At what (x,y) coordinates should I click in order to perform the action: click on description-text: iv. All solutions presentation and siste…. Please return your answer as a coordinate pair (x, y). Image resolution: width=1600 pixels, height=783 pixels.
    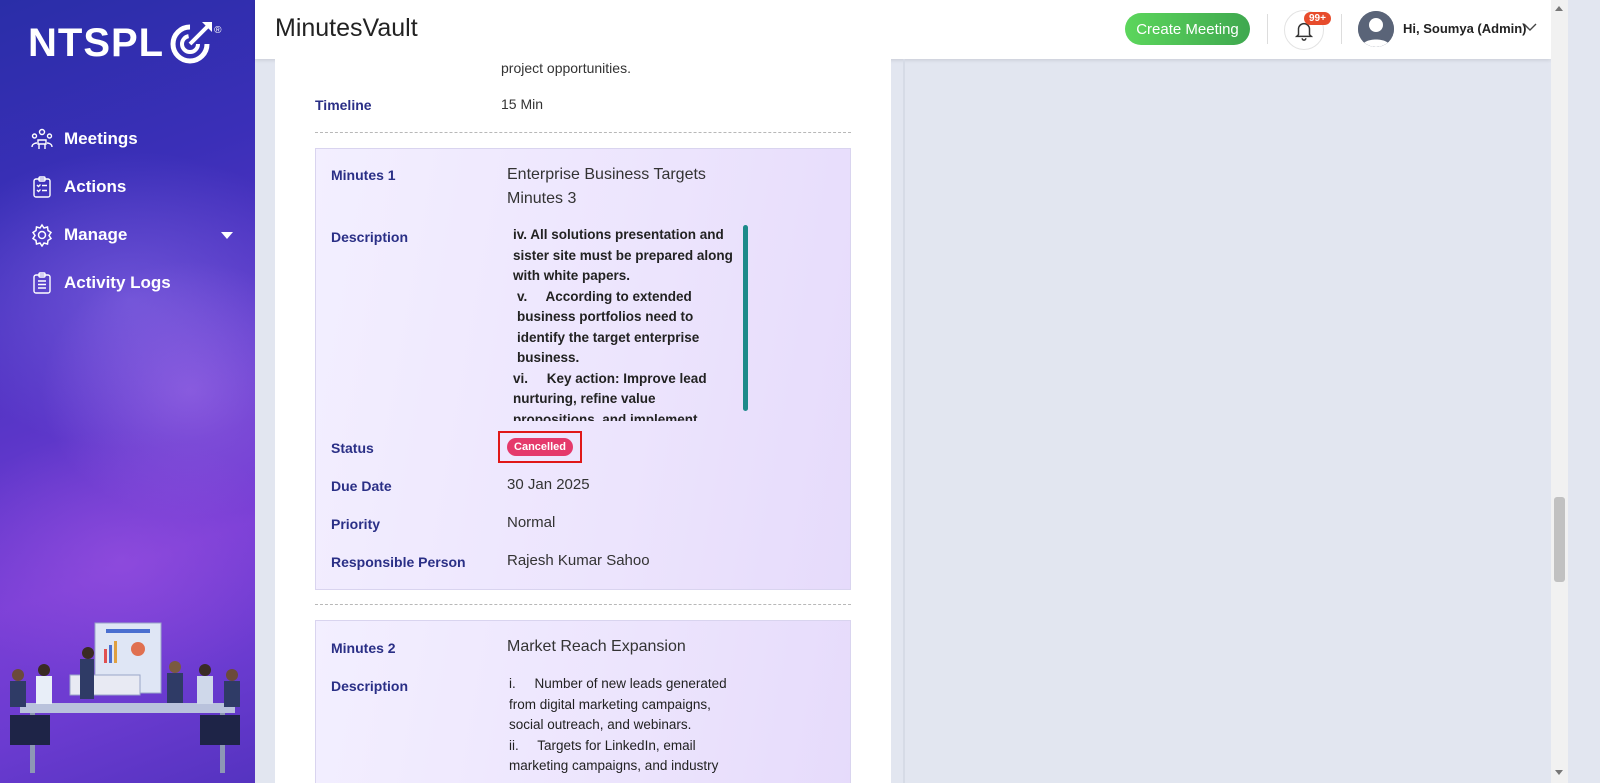
    Looking at the image, I should click on (623, 323).